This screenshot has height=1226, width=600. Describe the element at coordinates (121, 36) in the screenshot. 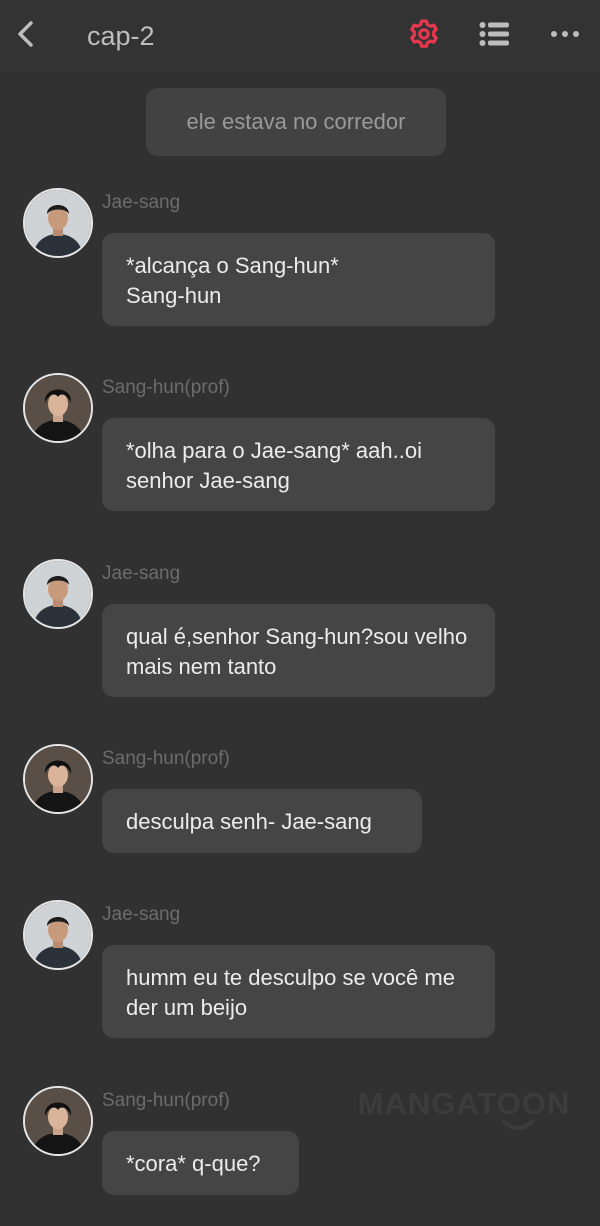

I see `page-title: cap-2` at that location.